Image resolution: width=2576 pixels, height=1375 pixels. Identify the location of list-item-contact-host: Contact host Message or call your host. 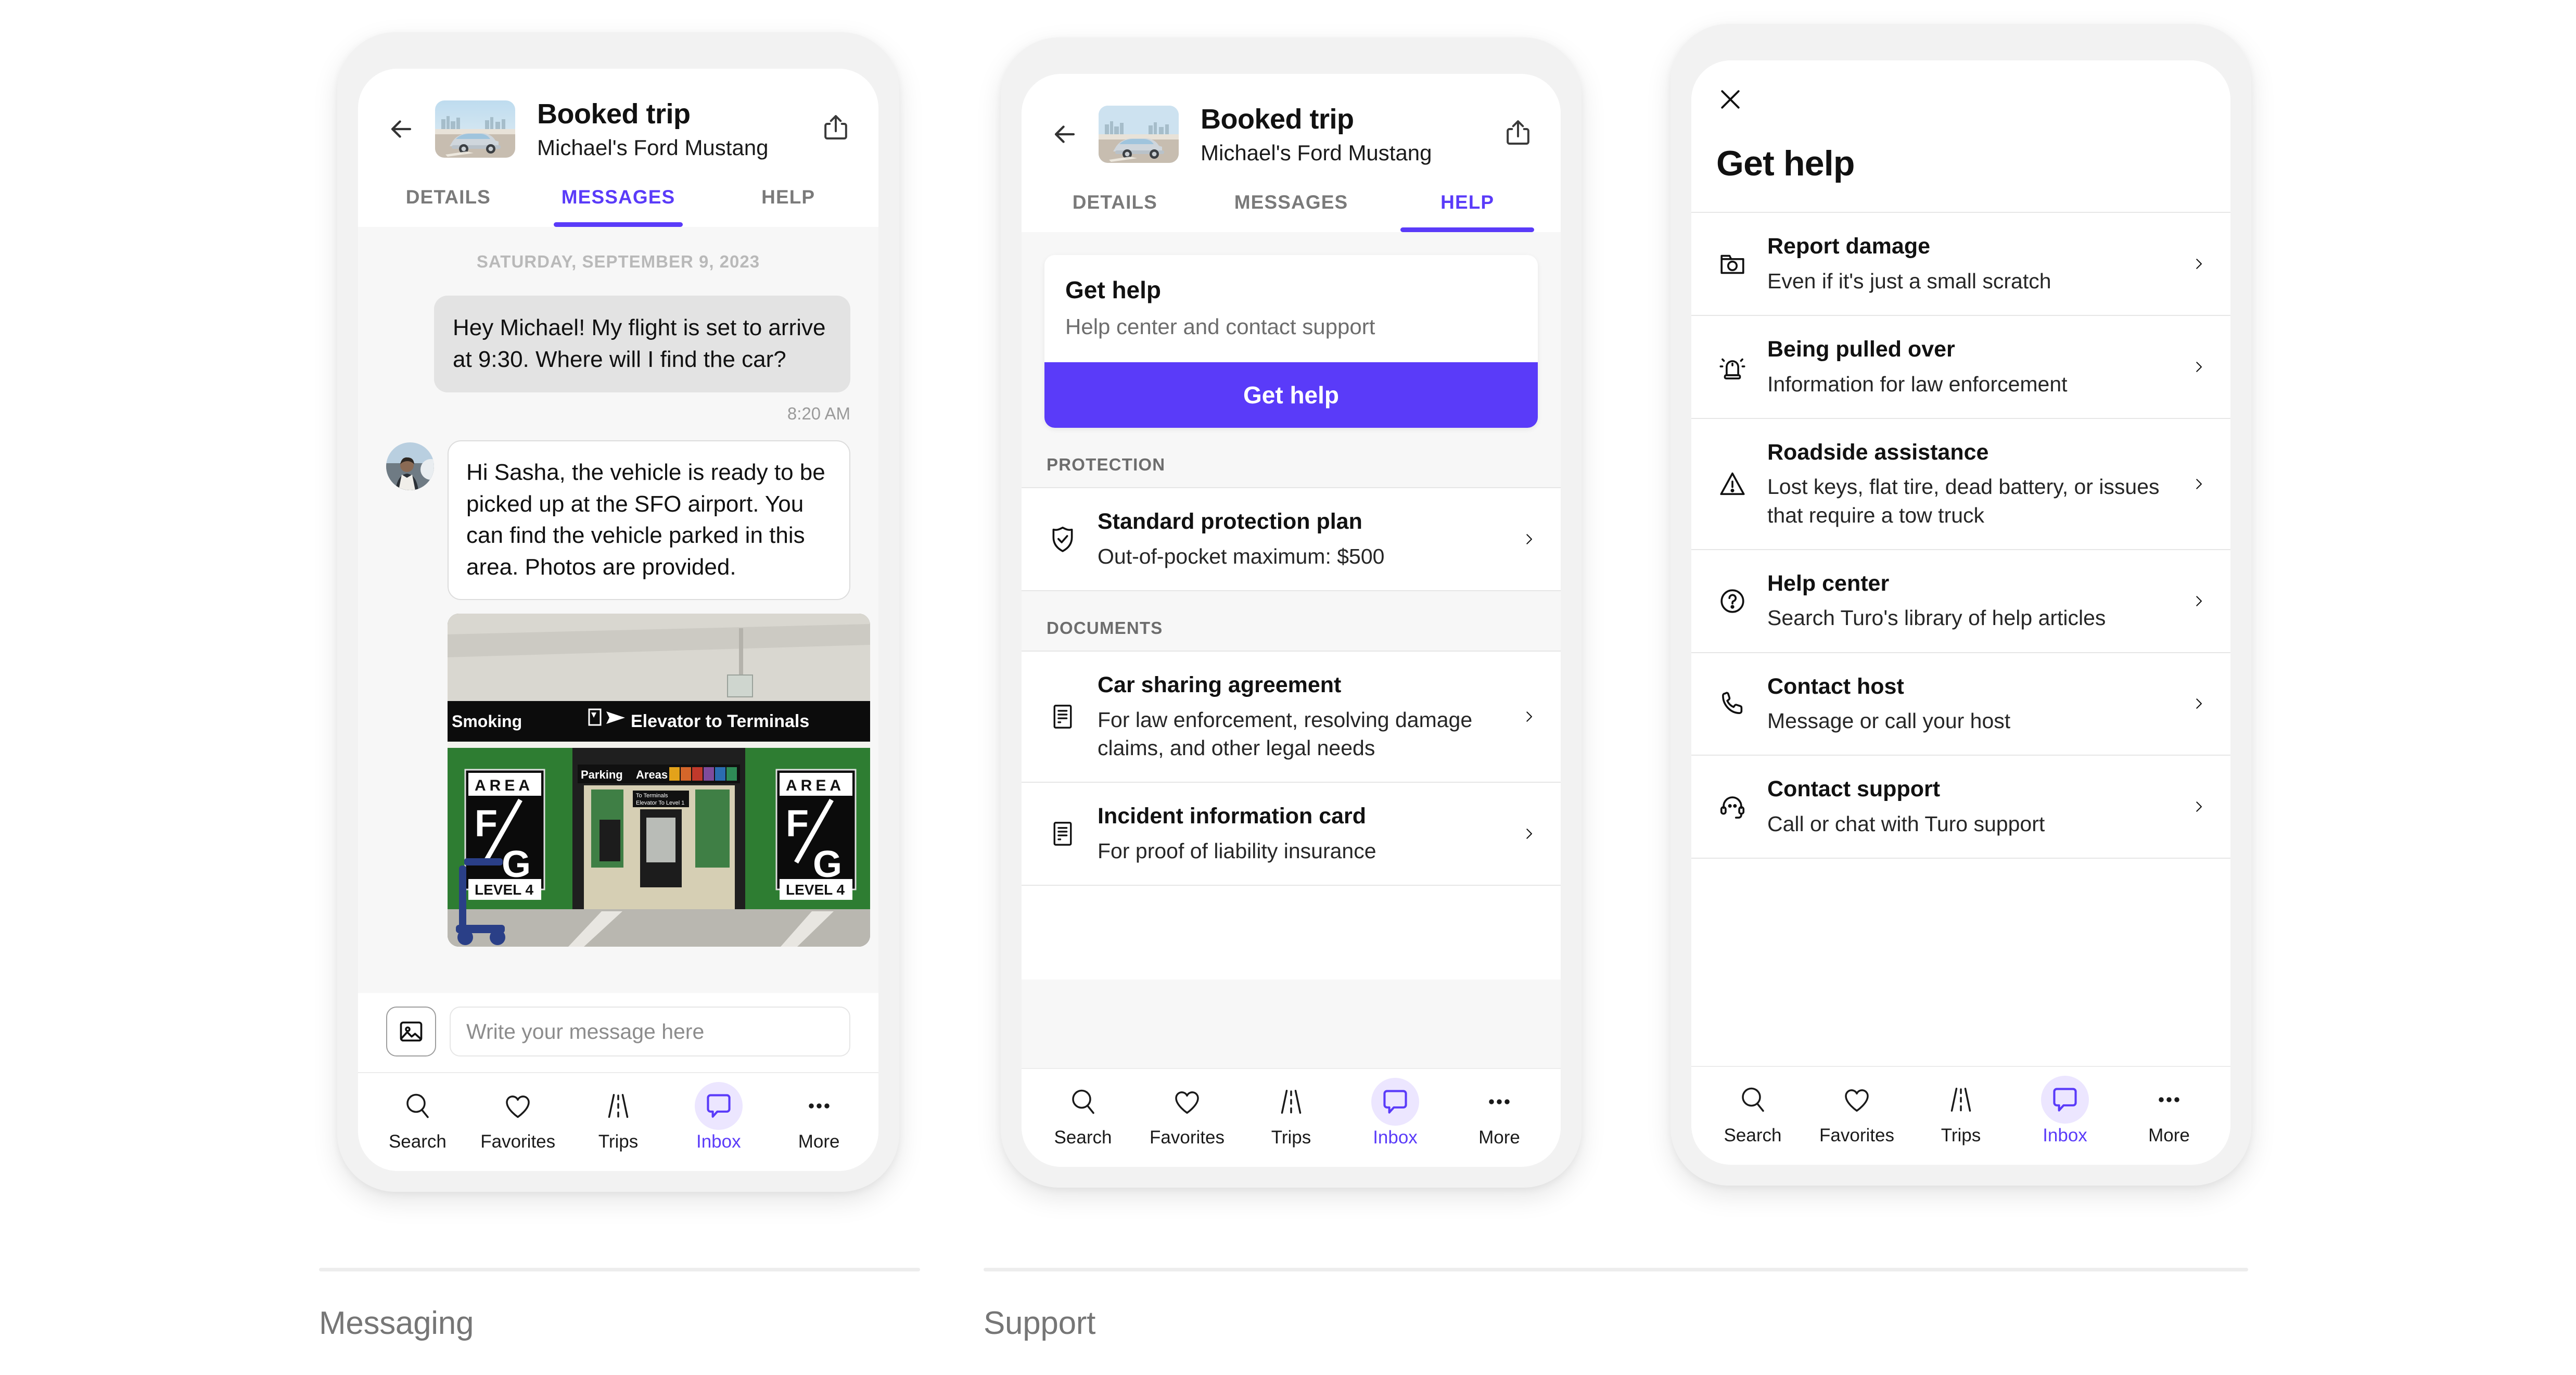
(1960, 705).